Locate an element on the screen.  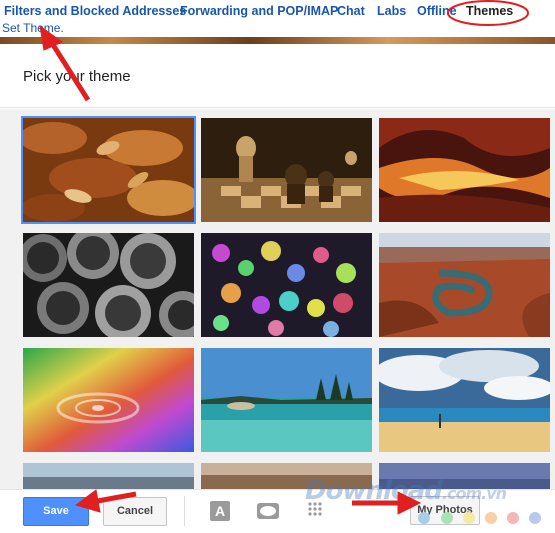
theme-thumb-chess-pieces is located at coordinates (286, 170).